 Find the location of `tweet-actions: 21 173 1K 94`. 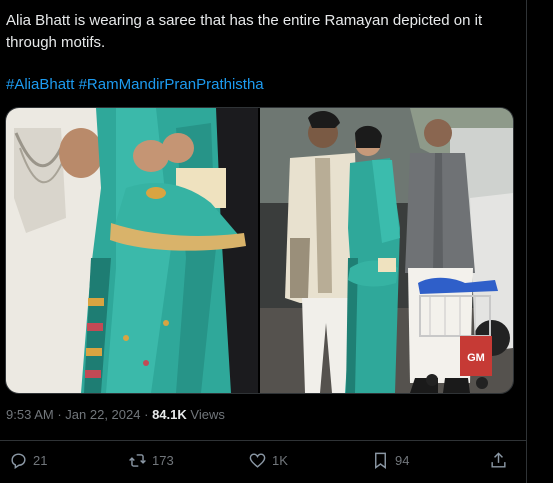

tweet-actions: 21 173 1K 94 is located at coordinates (263, 462).